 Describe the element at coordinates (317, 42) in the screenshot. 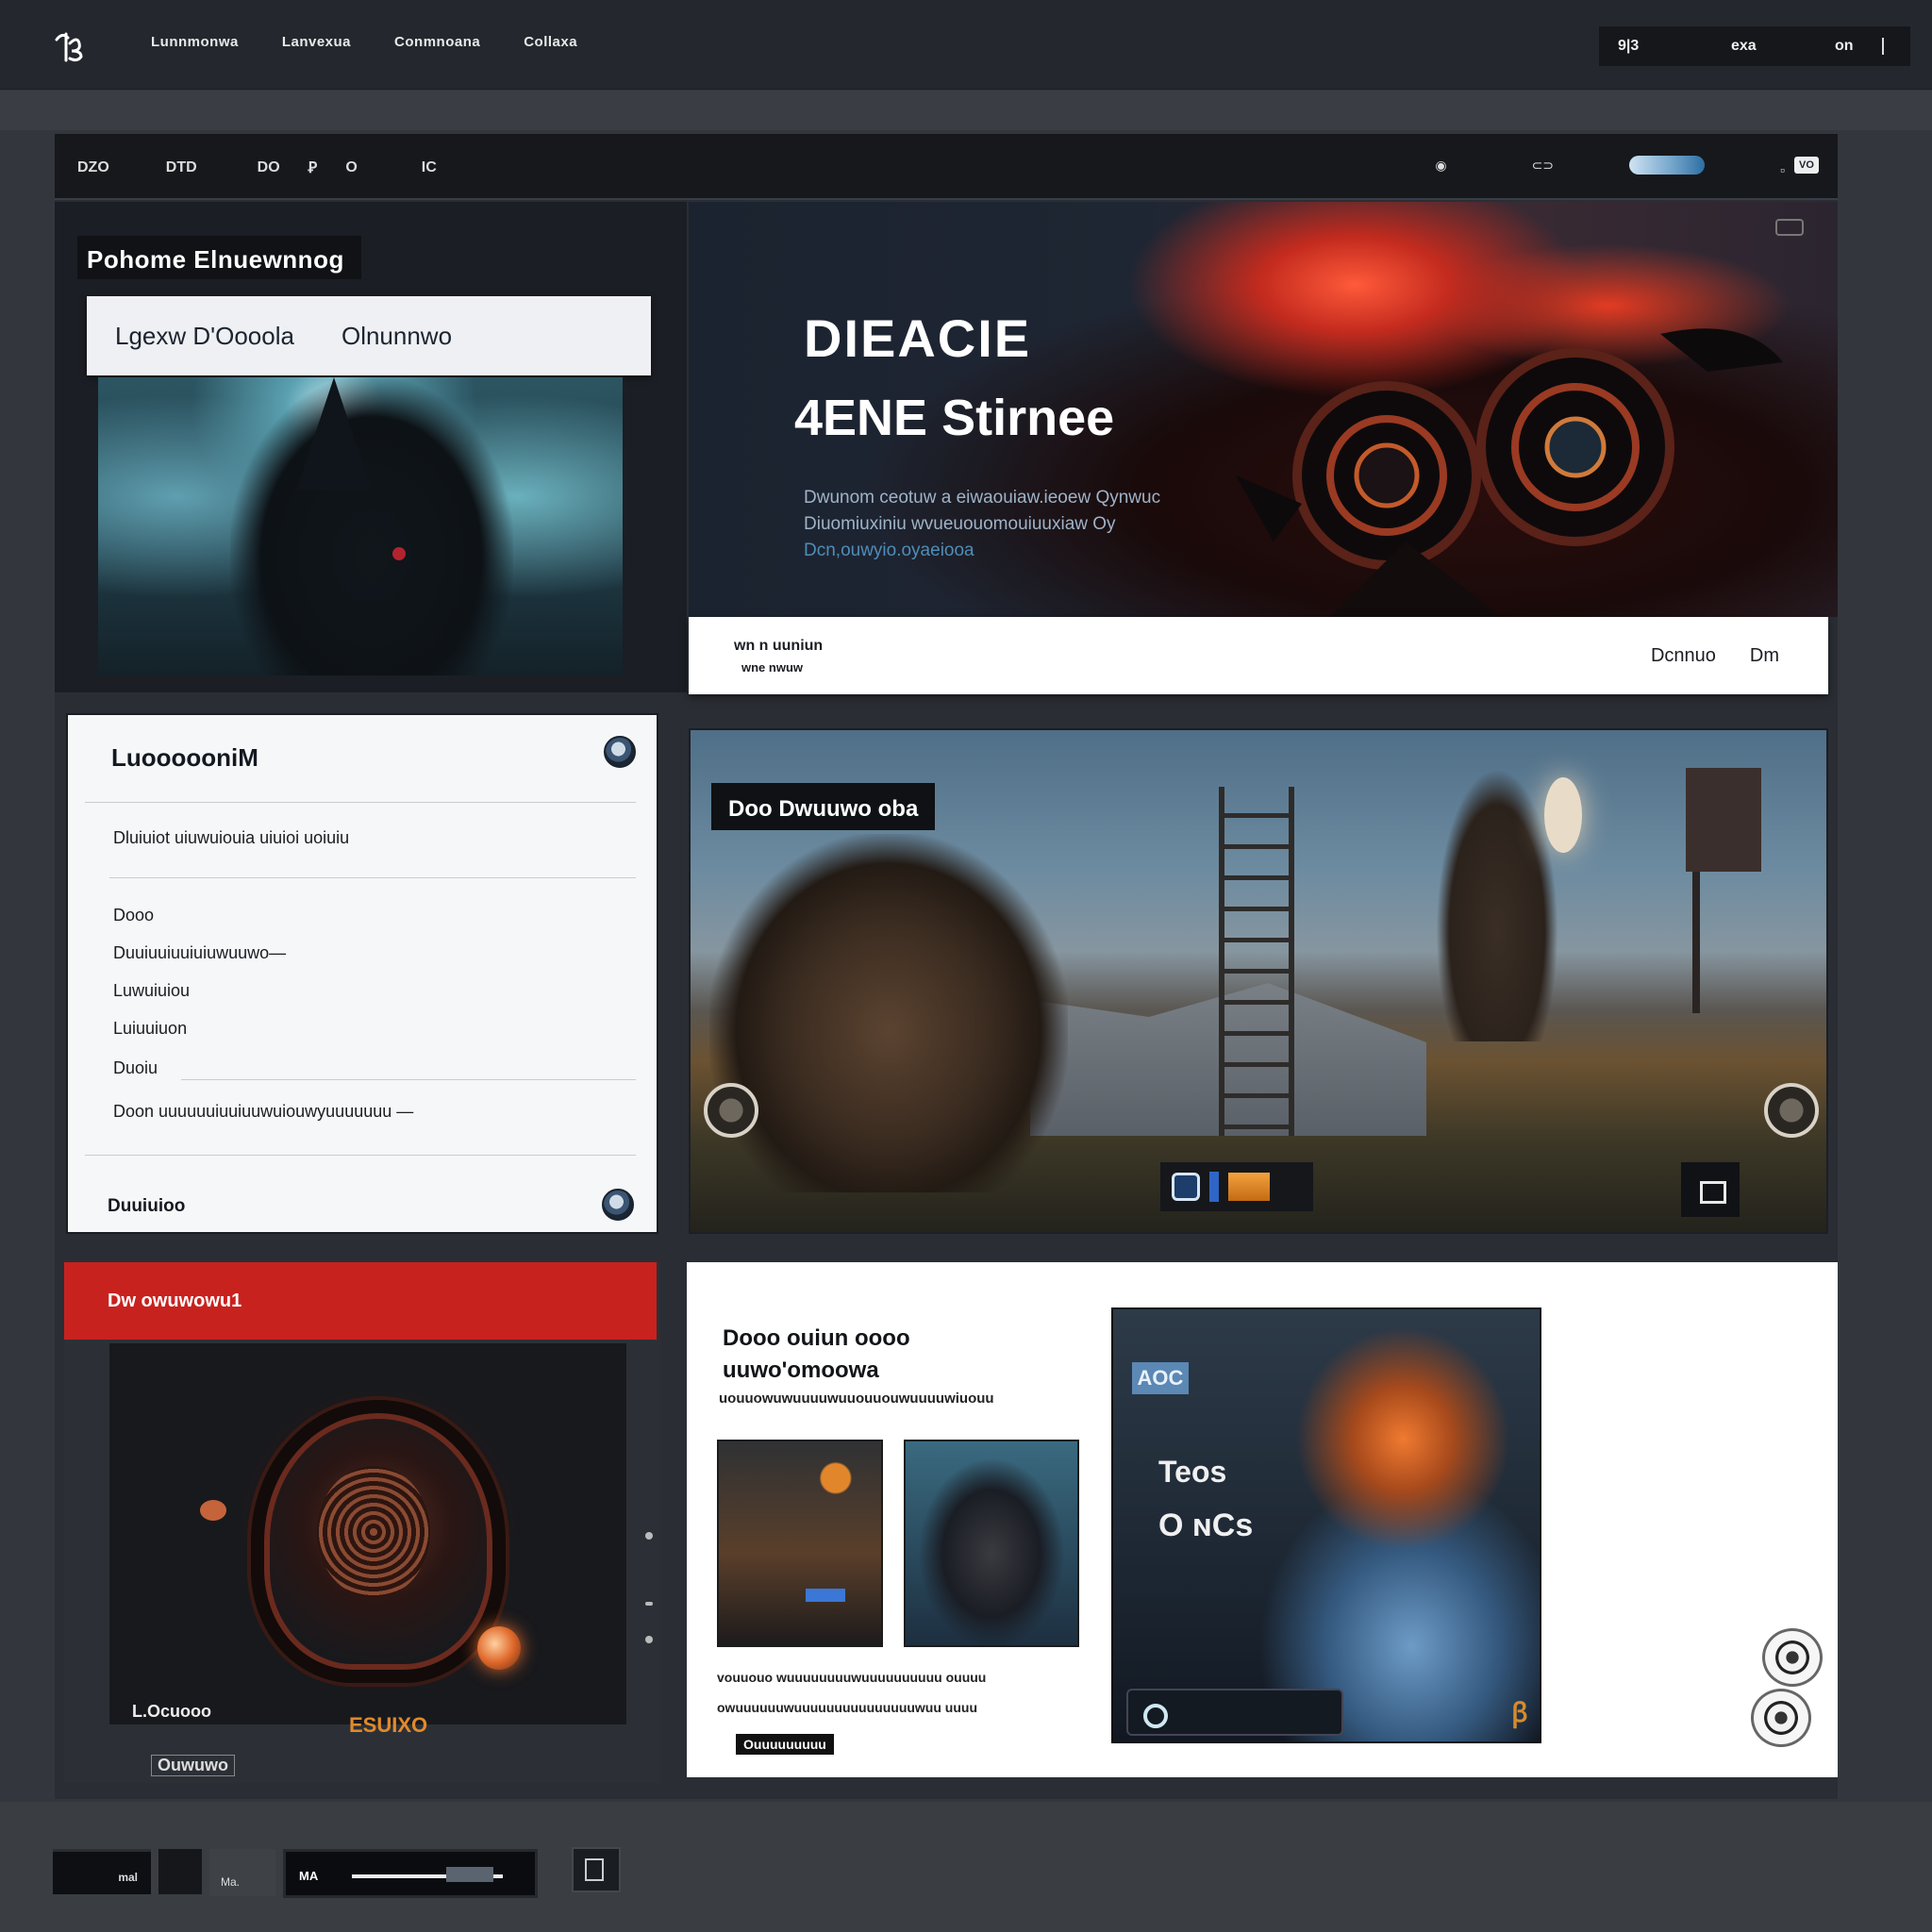

I see `nav-item-2: Lanvexua` at that location.